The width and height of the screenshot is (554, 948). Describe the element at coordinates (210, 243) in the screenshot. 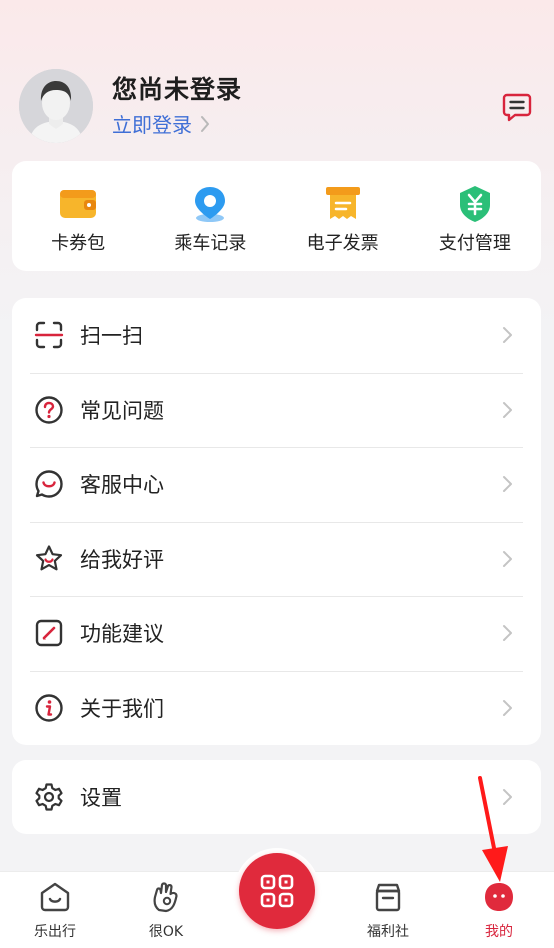

I see `quick-action-label: 乘车记录` at that location.